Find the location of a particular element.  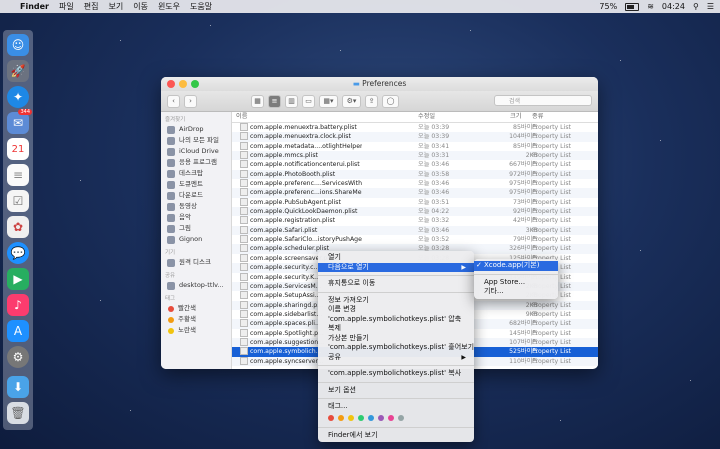

notes-icon: ≡ is located at coordinates (18, 175).